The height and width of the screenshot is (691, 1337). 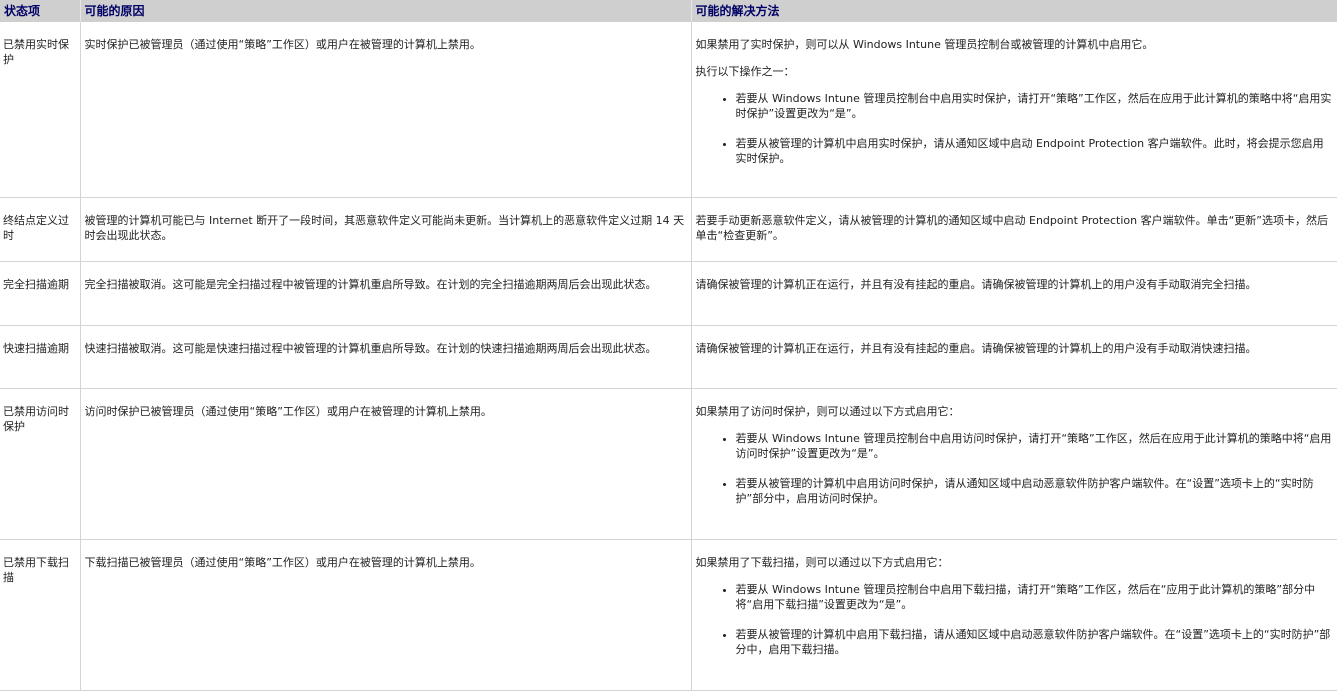 I want to click on solution-intro: 如果禁用了访问时保护，则可以通过以下方式启用它：, so click(x=827, y=411).